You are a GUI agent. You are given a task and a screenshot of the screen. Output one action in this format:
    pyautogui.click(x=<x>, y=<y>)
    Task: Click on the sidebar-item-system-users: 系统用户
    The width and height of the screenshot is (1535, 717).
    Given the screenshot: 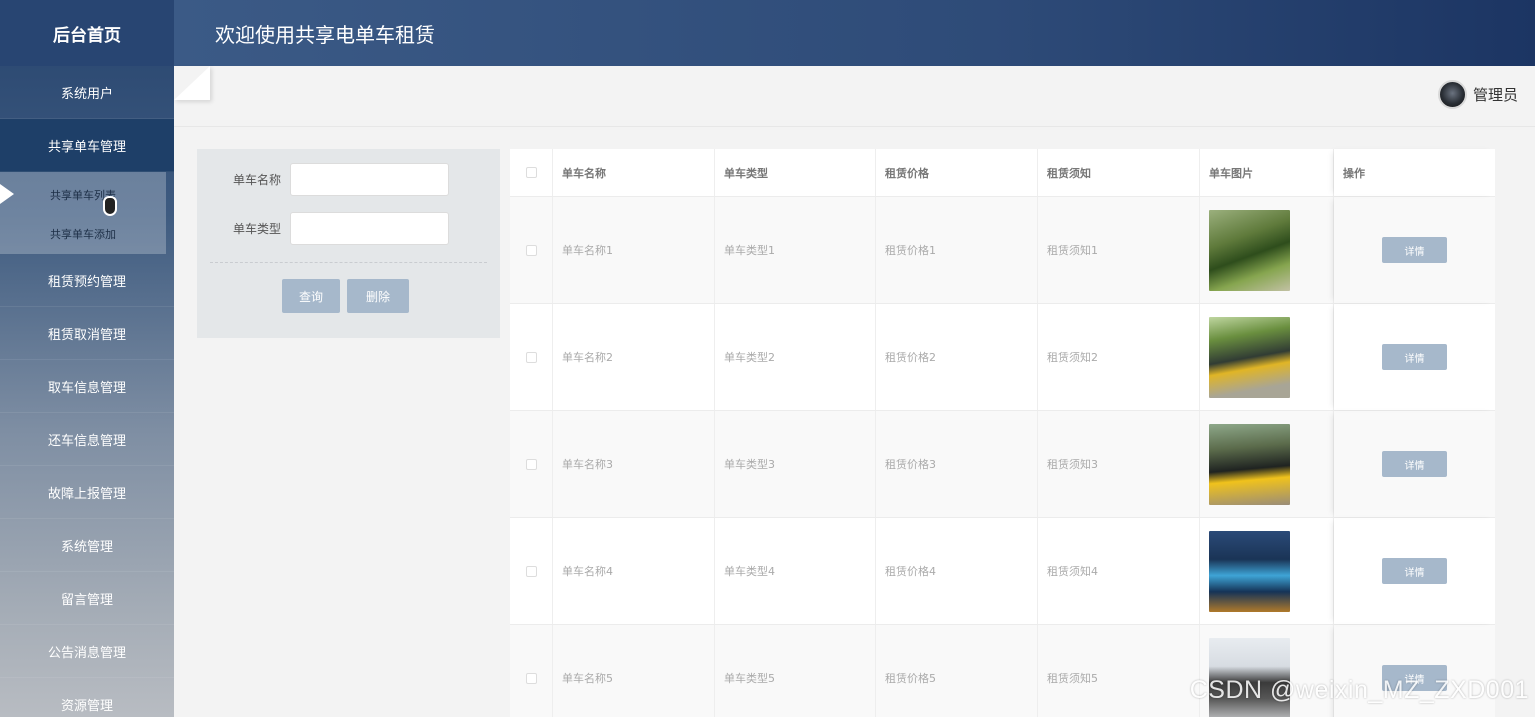 What is the action you would take?
    pyautogui.click(x=87, y=92)
    